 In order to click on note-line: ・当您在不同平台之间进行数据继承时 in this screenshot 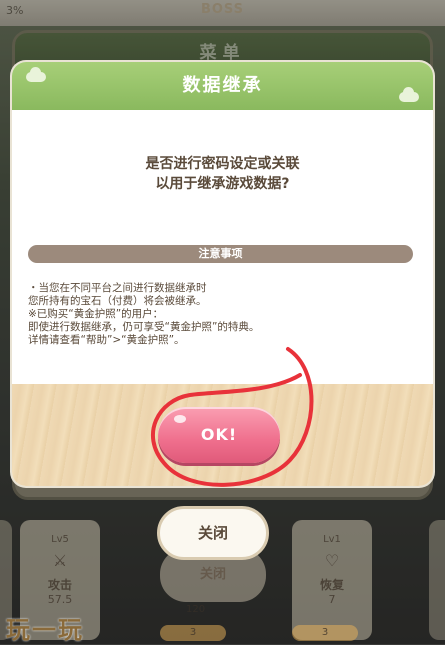, I will do `click(117, 288)`.